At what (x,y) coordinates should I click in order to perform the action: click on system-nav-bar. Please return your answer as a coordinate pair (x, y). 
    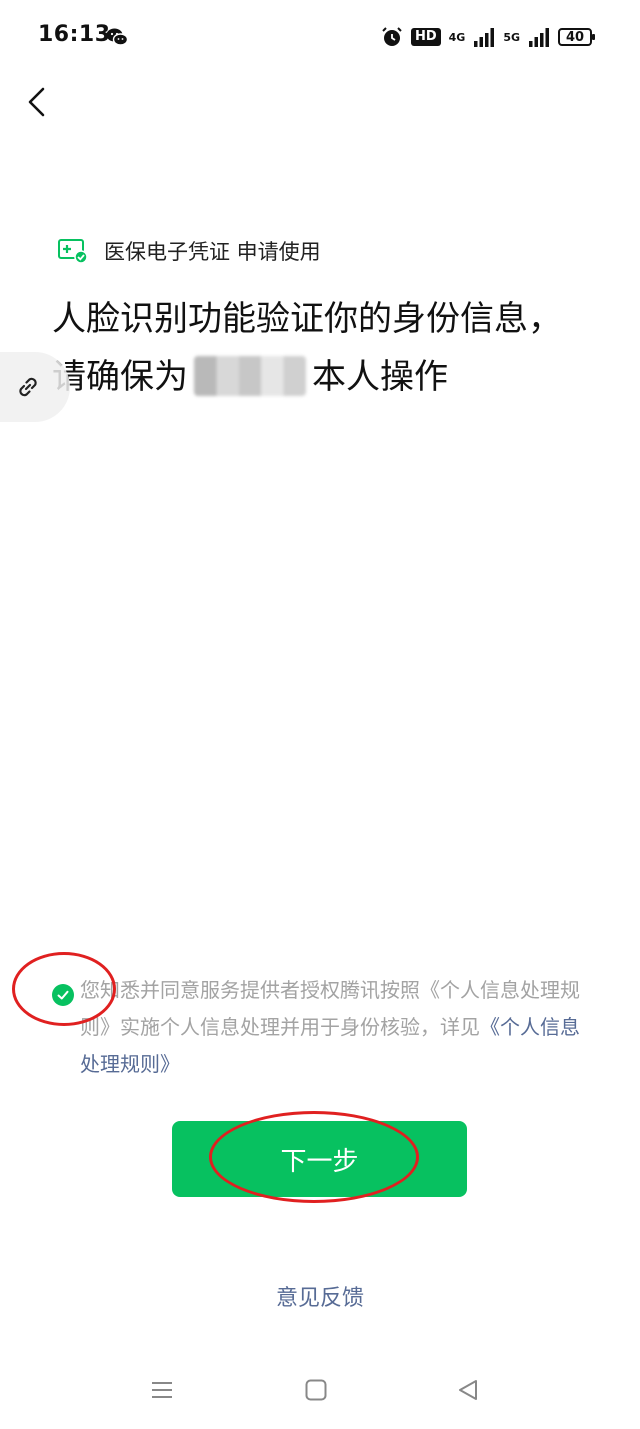
    Looking at the image, I should click on (320, 1390).